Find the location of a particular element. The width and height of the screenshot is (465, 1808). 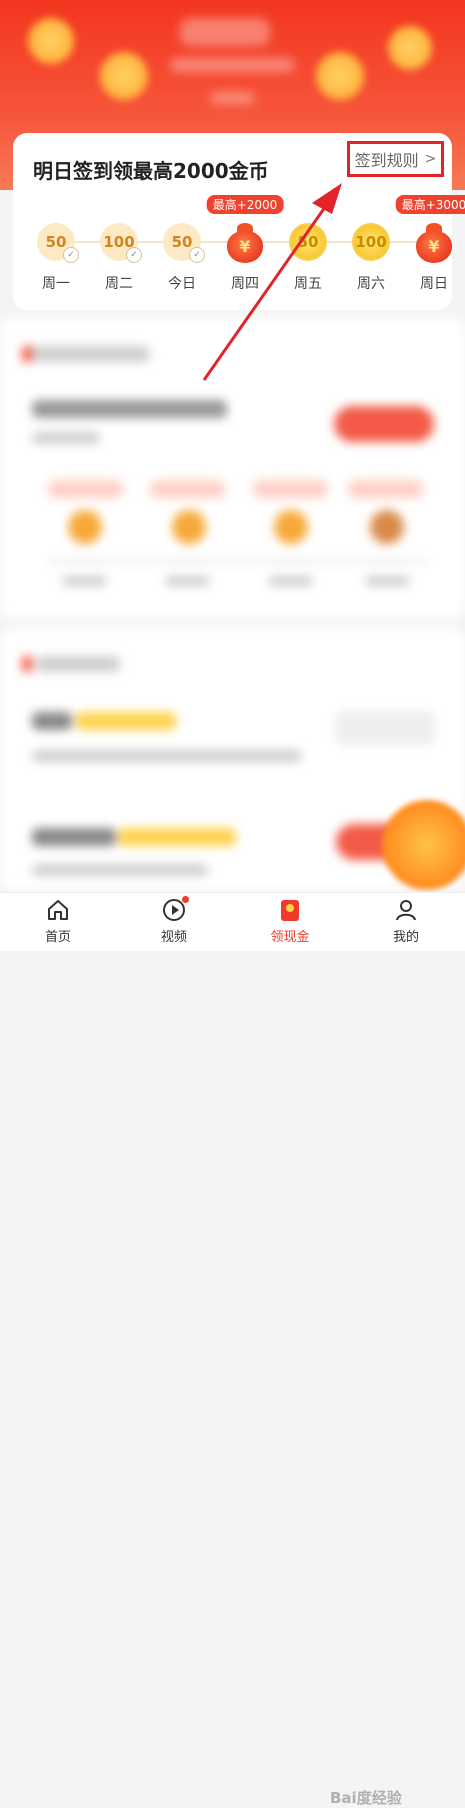

watermark: Bai度经验 is located at coordinates (366, 1798).